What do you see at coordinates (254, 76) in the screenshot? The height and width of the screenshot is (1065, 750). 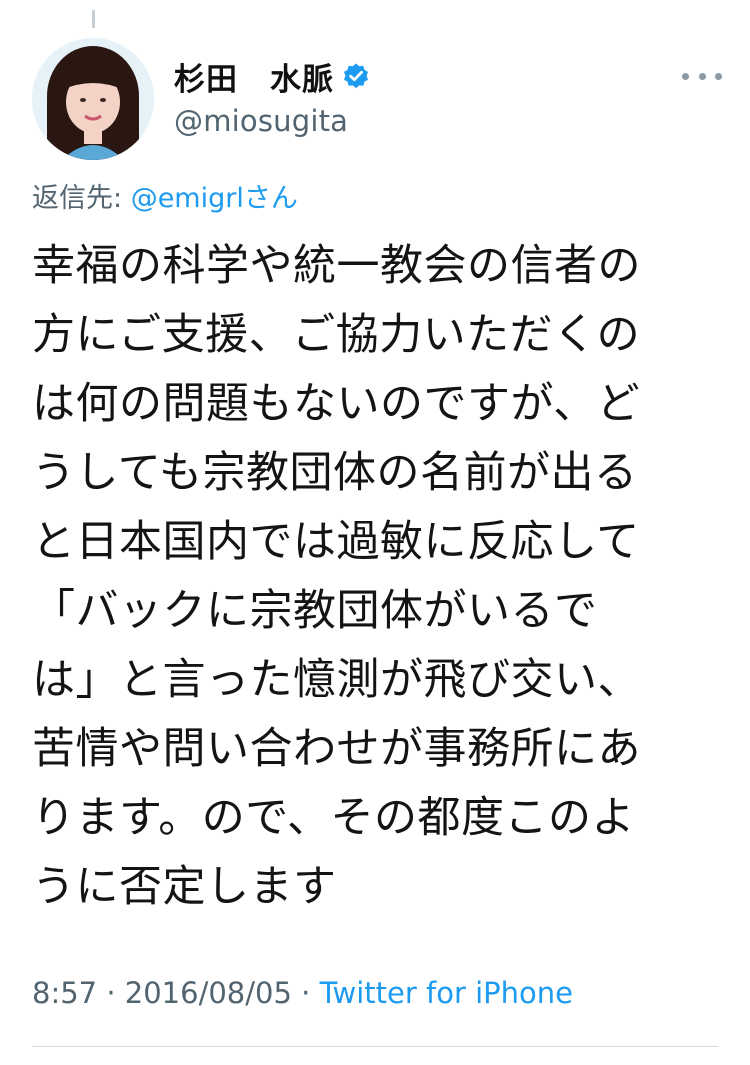 I see `author-display-name: 杉田 水脈` at bounding box center [254, 76].